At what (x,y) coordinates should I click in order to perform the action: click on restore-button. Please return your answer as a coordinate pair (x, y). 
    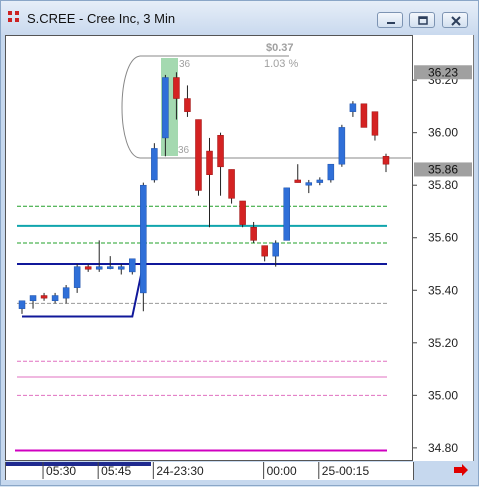
    Looking at the image, I should click on (422, 20).